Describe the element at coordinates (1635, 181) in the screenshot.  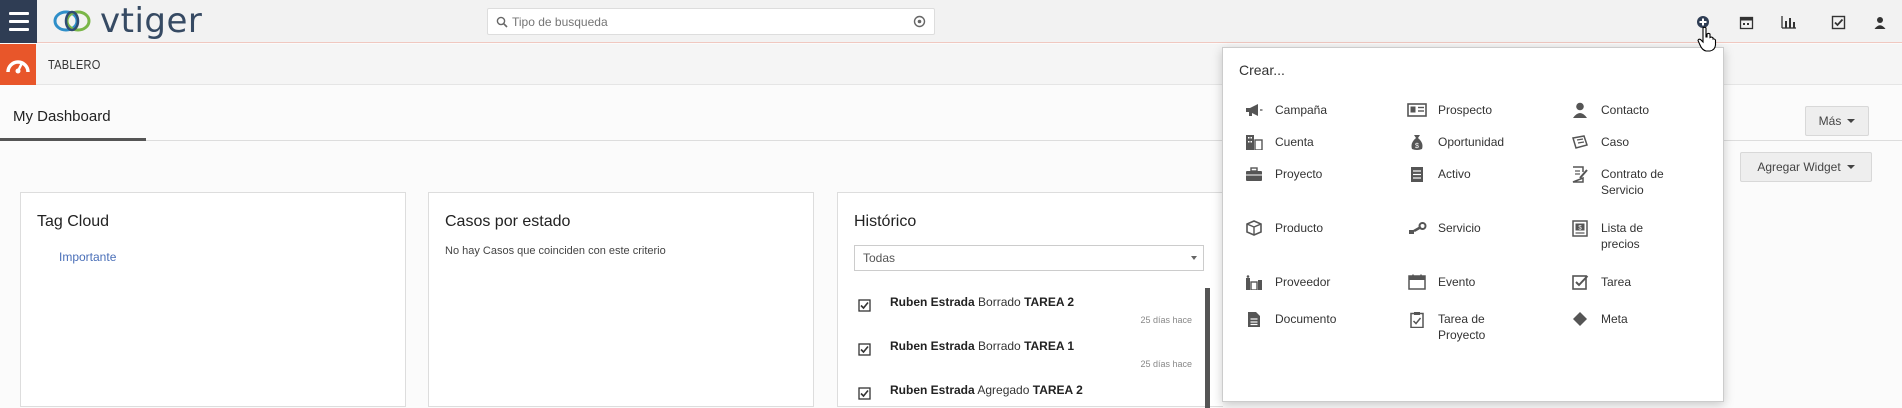
I see `create-item-service-contract: Contrato de Servicio` at that location.